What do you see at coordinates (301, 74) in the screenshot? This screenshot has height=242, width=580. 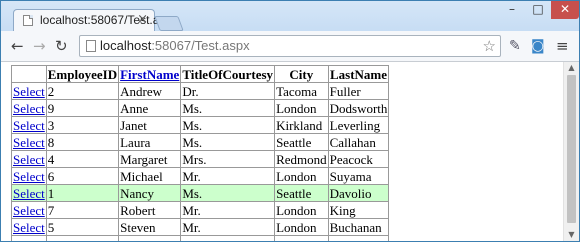 I see `column-header: City` at bounding box center [301, 74].